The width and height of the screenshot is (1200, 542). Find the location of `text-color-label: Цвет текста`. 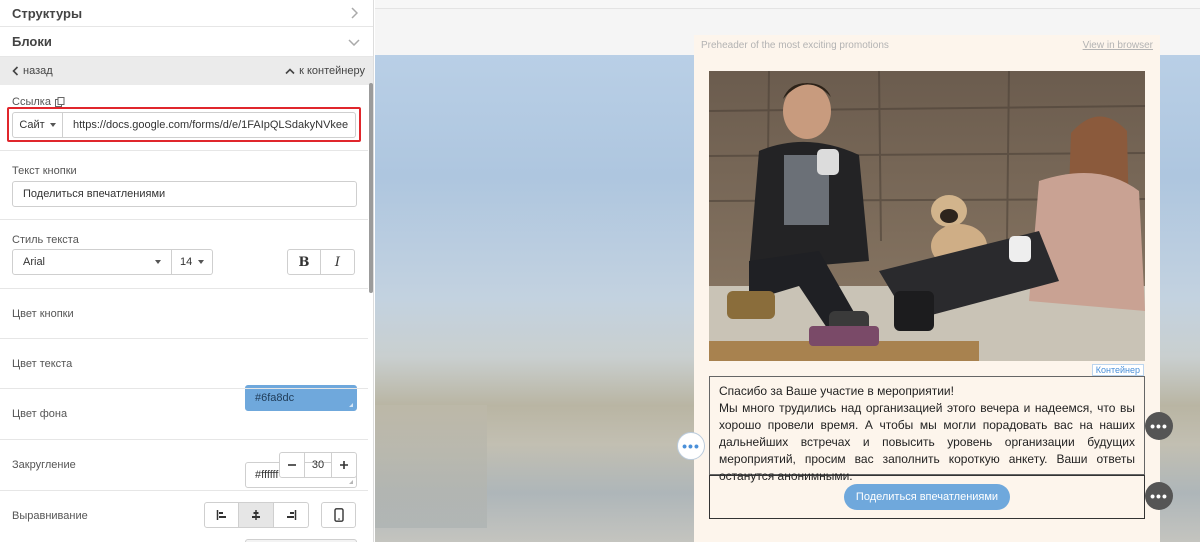

text-color-label: Цвет текста is located at coordinates (42, 364).